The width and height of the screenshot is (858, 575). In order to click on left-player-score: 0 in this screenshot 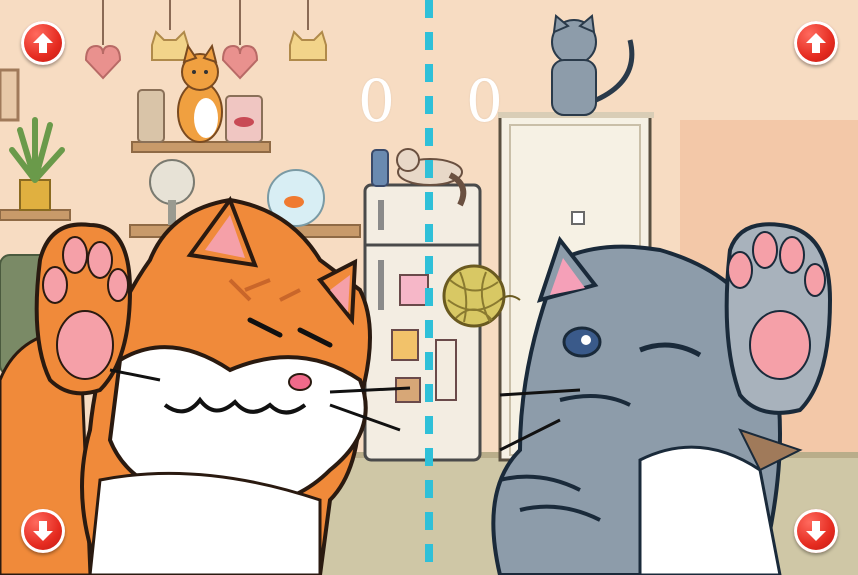, I will do `click(376, 101)`.